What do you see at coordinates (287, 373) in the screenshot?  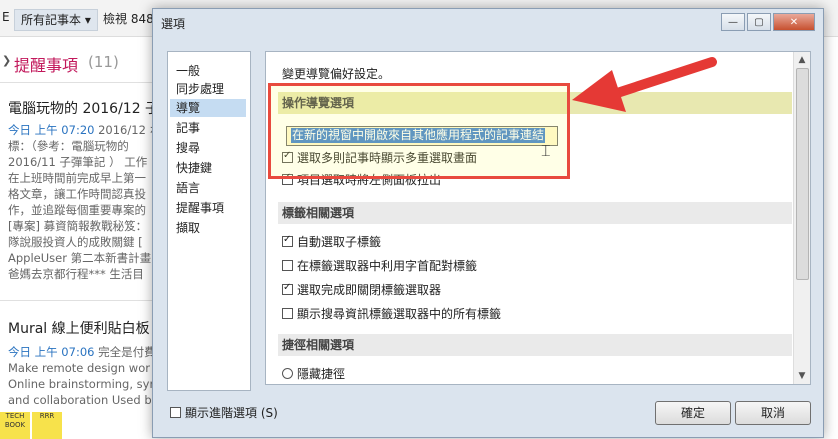 I see `radio-button` at bounding box center [287, 373].